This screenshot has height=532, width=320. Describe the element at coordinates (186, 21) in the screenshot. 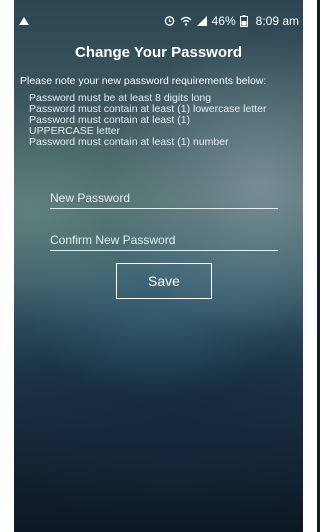

I see `wifi-icon` at that location.